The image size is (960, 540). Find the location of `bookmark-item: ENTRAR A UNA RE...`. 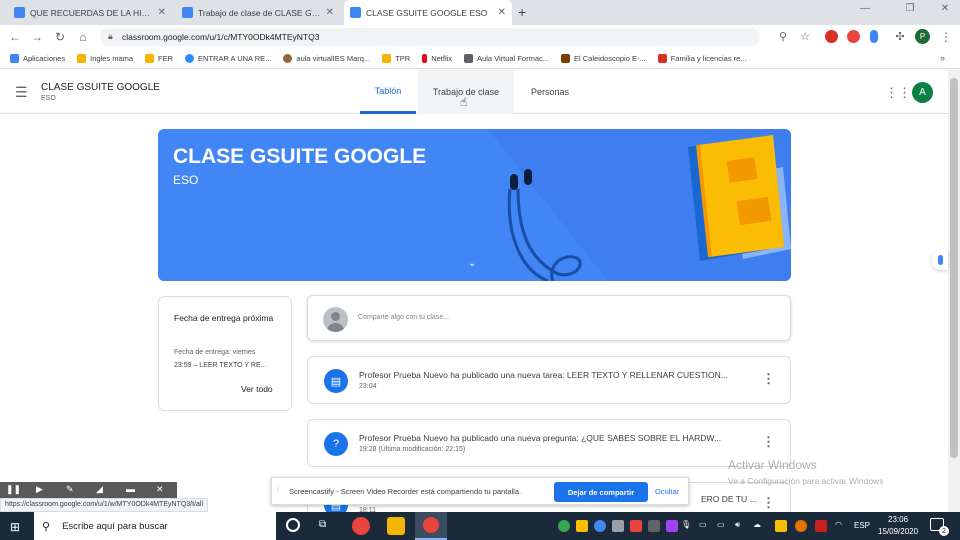

bookmark-item: ENTRAR A UNA RE... is located at coordinates (228, 58).